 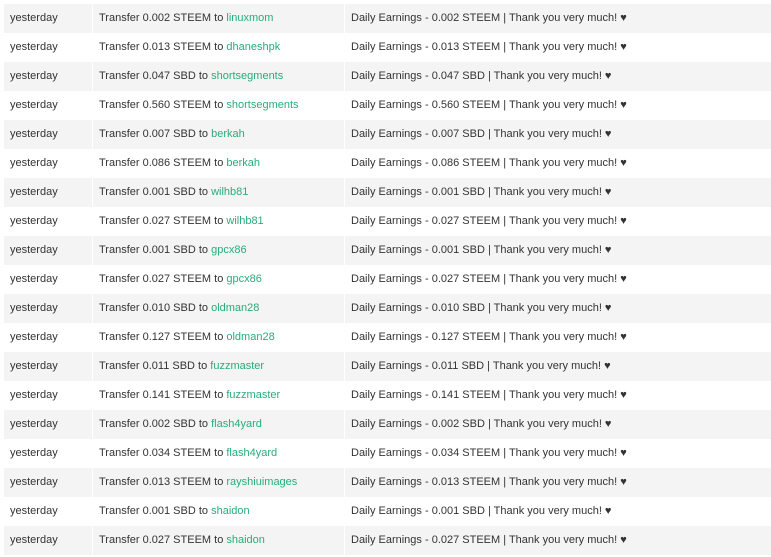 I want to click on transaction-action: Transfer 0.127 STEEM to oldman28, so click(x=218, y=337).